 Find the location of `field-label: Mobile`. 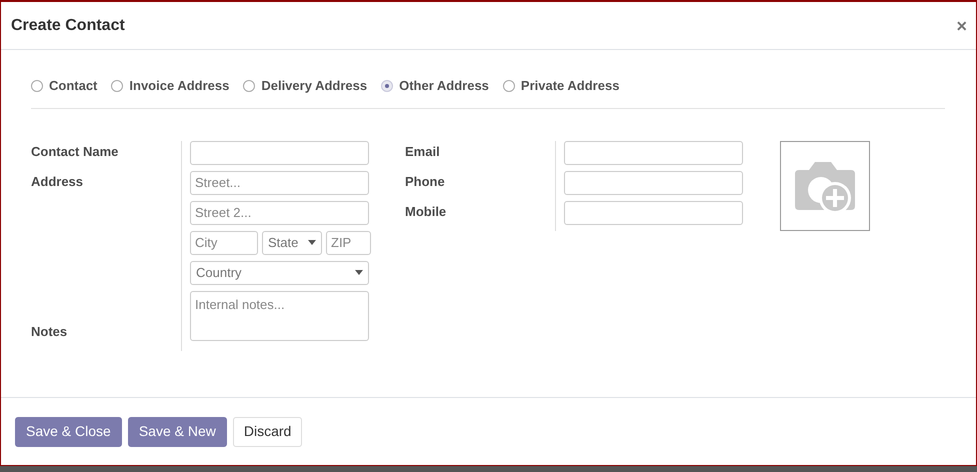

field-label: Mobile is located at coordinates (426, 211).